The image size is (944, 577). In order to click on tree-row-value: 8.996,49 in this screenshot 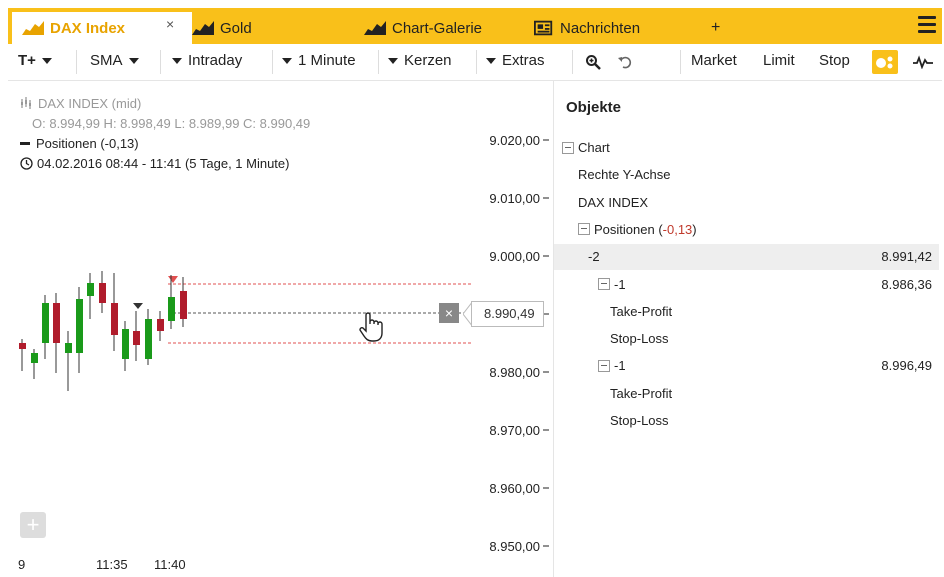, I will do `click(906, 366)`.